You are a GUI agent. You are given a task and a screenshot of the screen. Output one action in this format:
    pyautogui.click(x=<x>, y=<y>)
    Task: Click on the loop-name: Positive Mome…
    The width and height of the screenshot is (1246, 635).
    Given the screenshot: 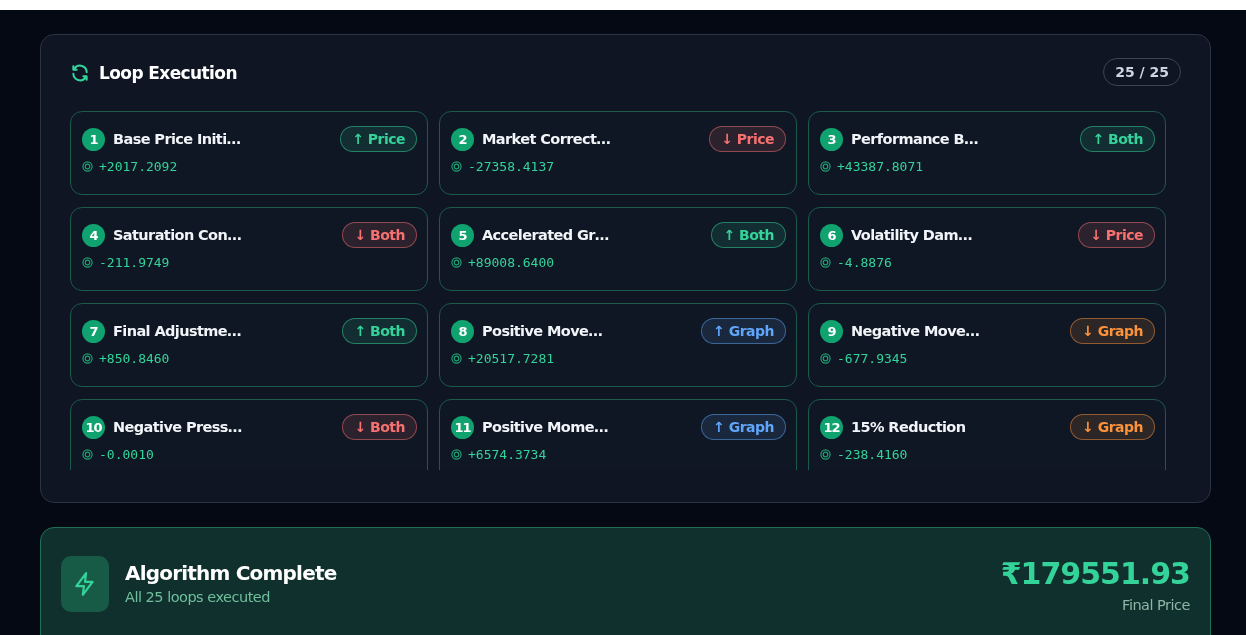 What is the action you would take?
    pyautogui.click(x=545, y=427)
    